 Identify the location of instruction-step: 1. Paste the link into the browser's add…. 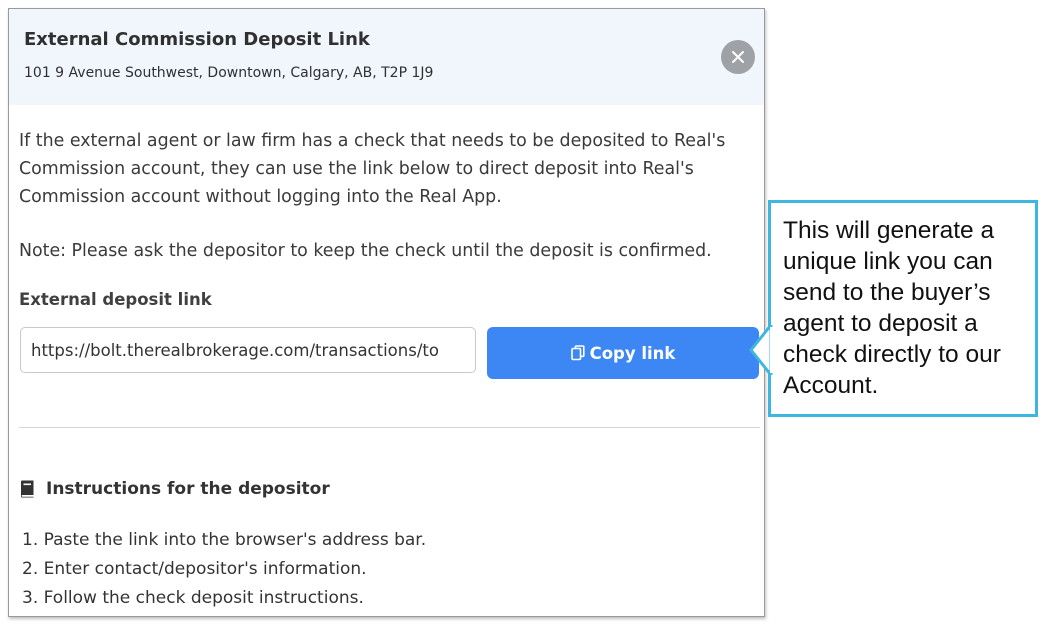
(224, 540).